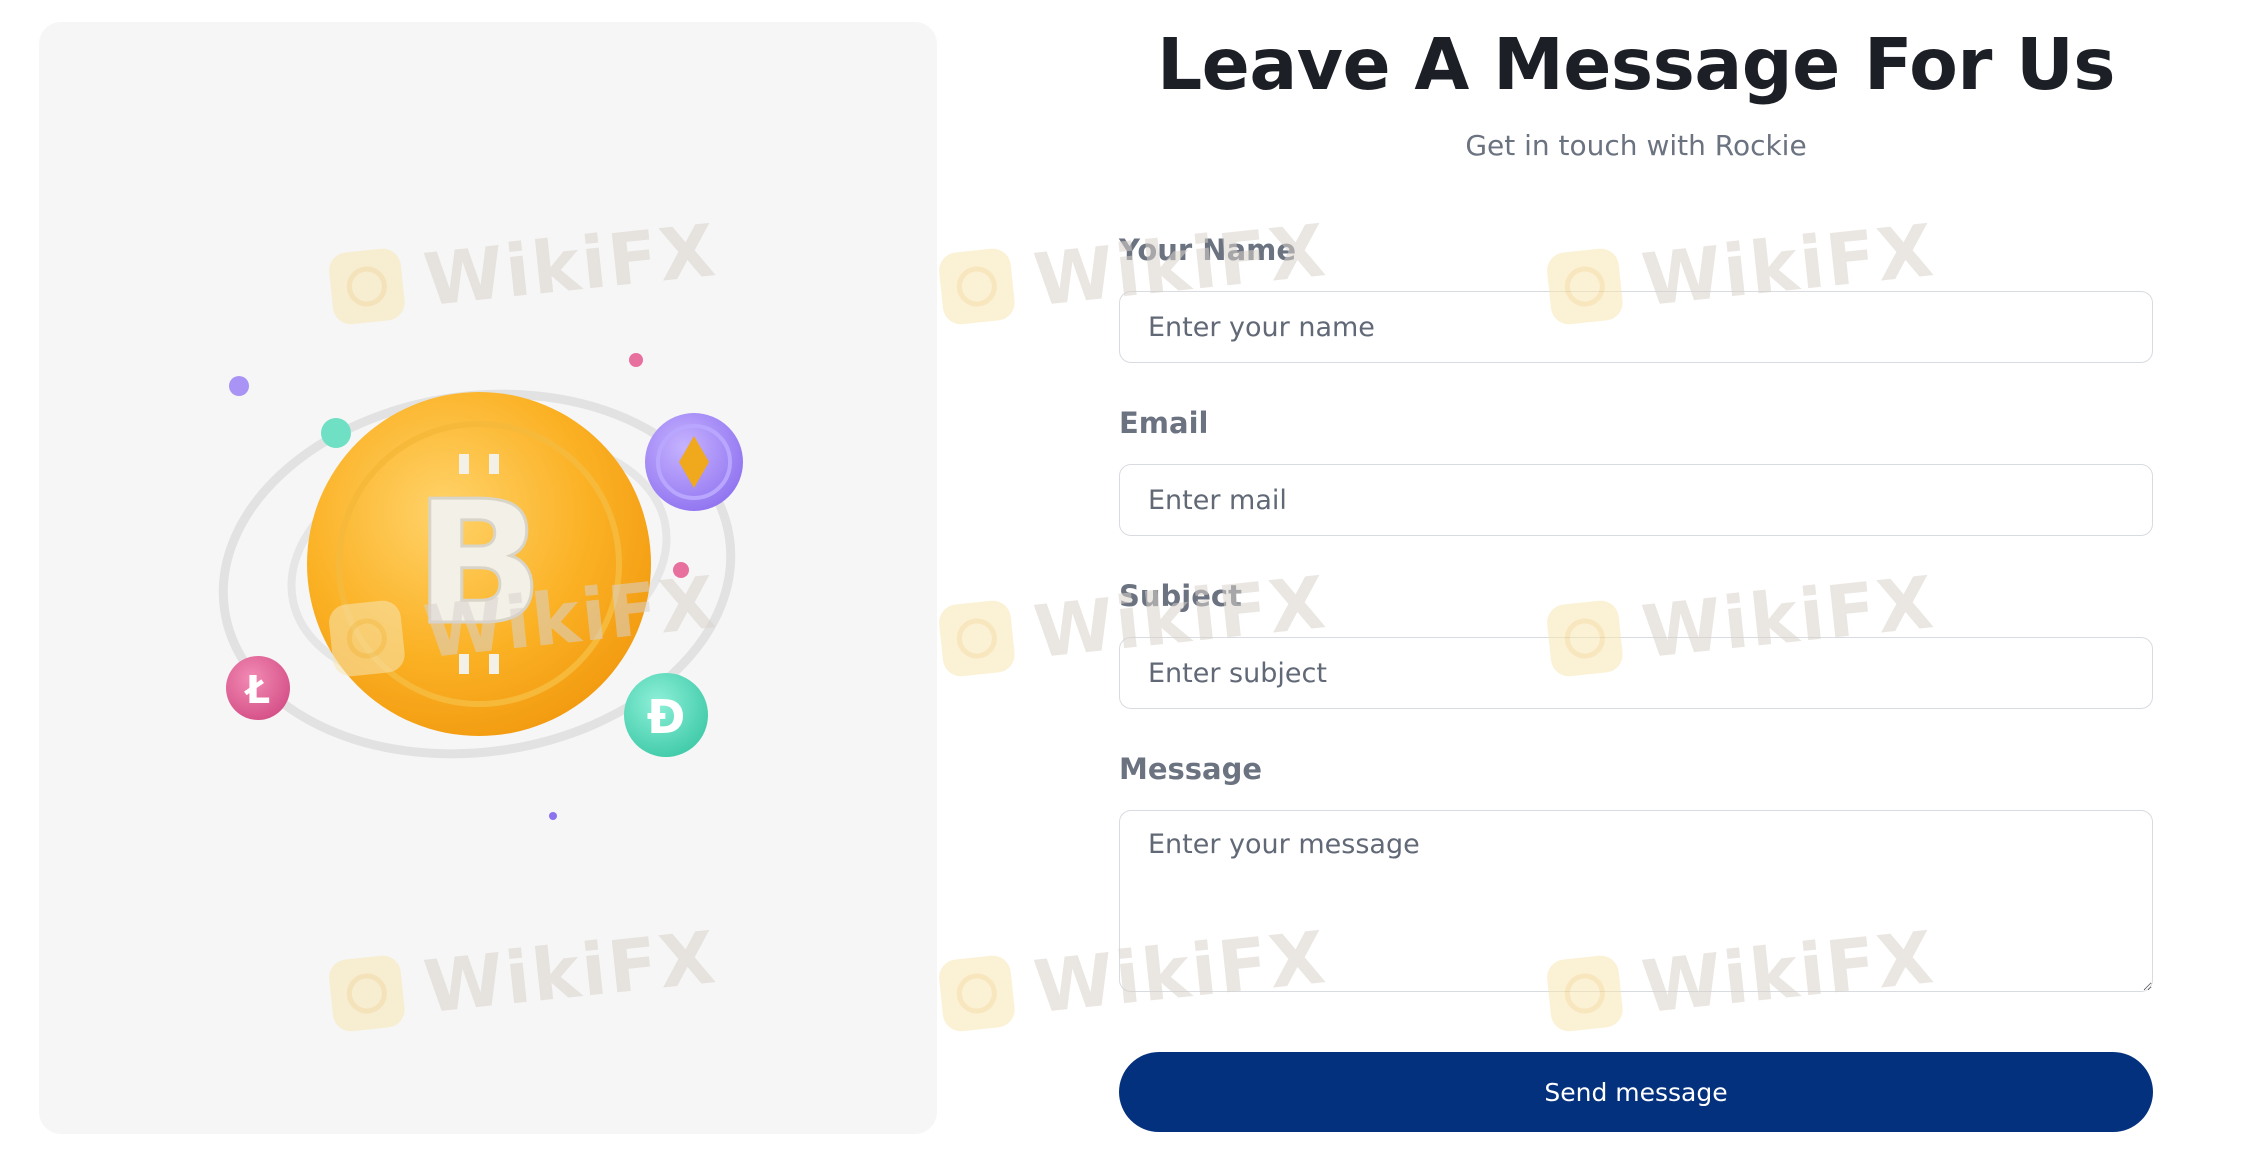  Describe the element at coordinates (666, 717) in the screenshot. I see `dash-symbol: Đ` at that location.